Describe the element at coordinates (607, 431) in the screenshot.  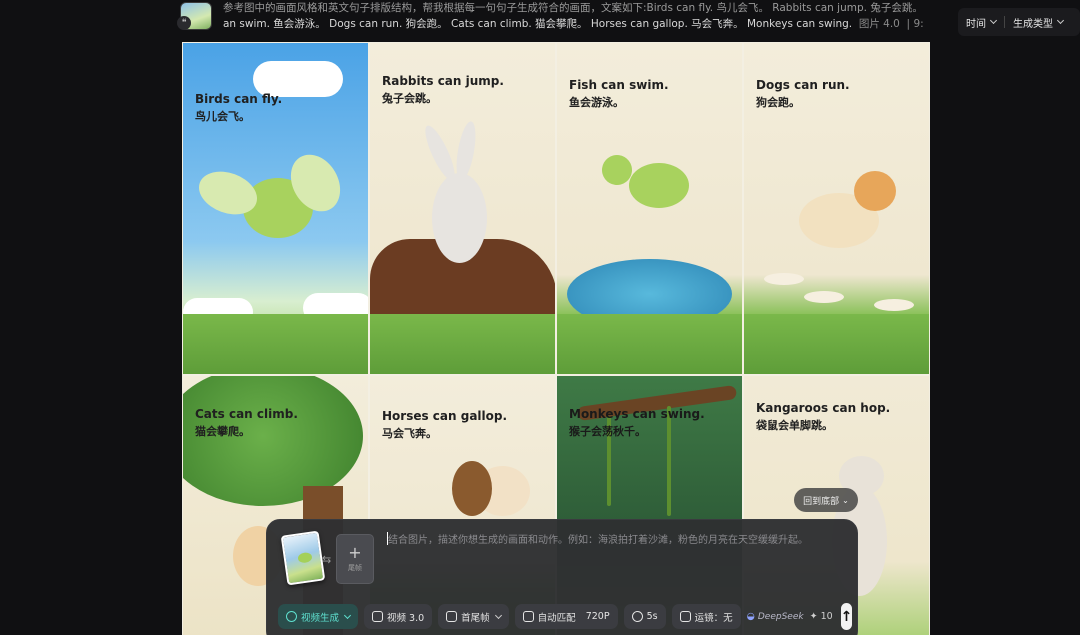
I see `caption-zh: 猴子会荡秋千。` at that location.